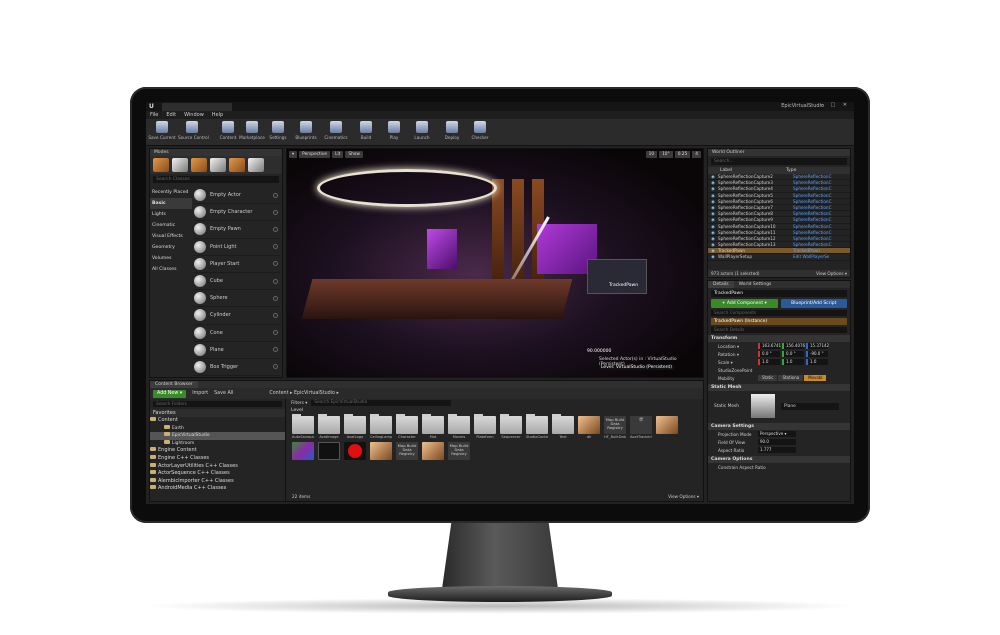 This screenshot has width=1000, height=635. I want to click on list-item: AlembicImporter C++ Classes, so click(217, 481).